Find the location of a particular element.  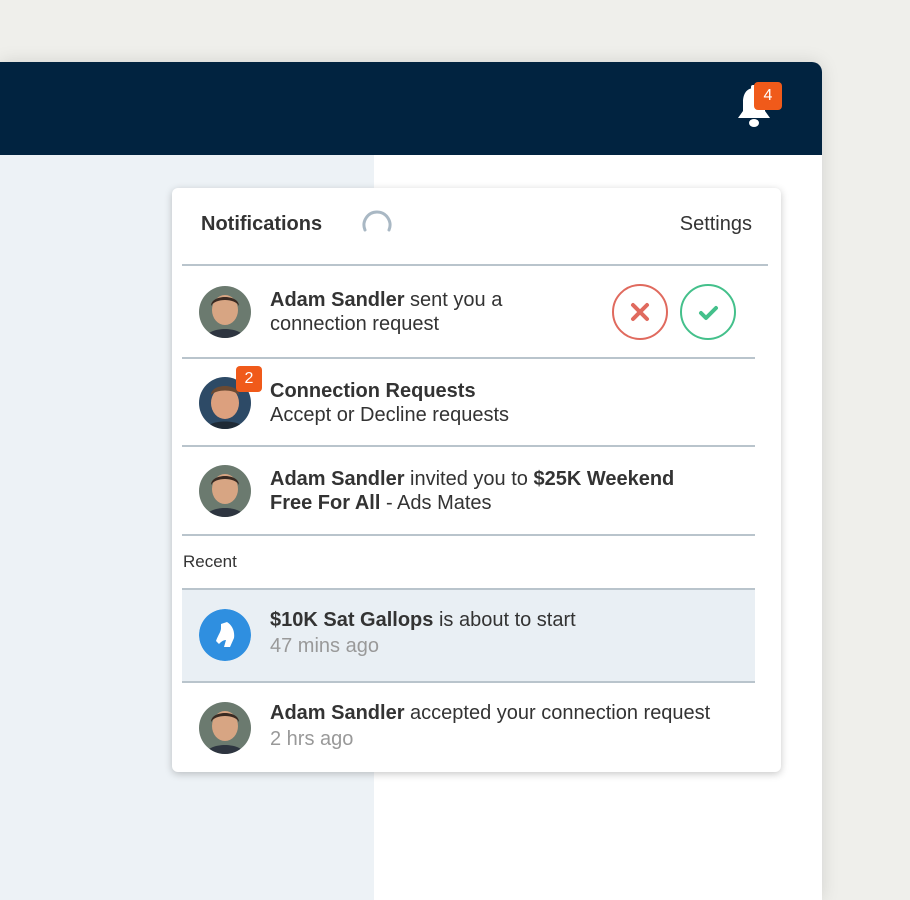

panel-title: Notifications is located at coordinates (262, 224).